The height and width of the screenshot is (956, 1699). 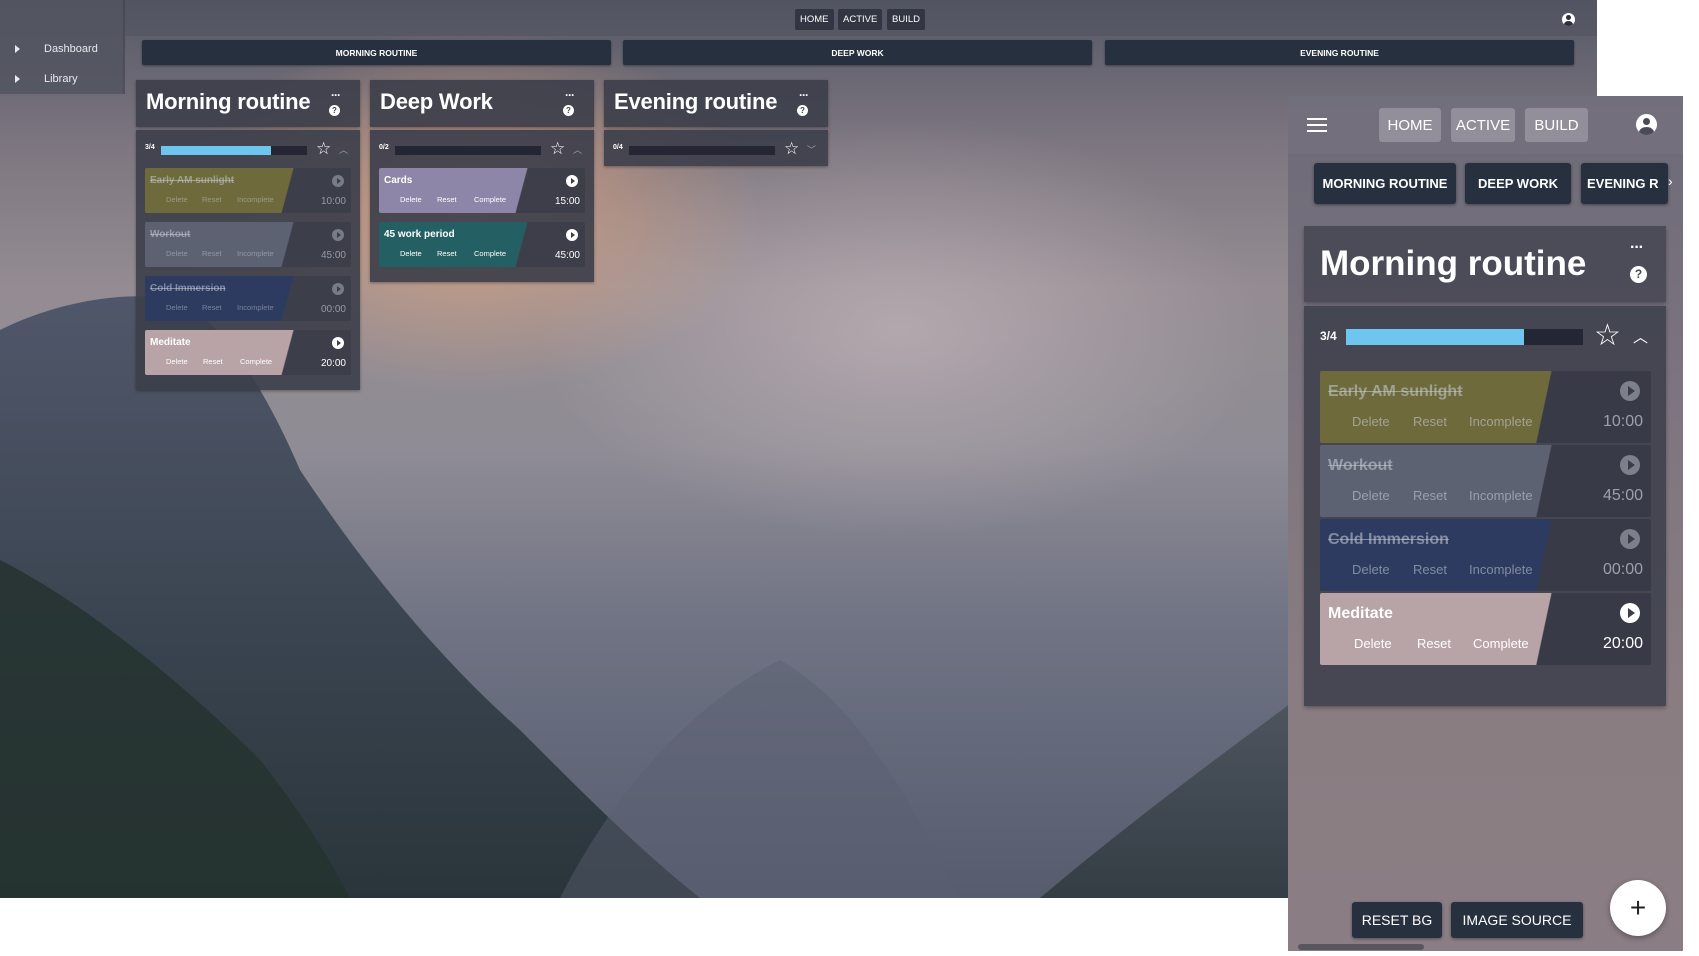 What do you see at coordinates (716, 148) in the screenshot?
I see `progress-row: 0/4 ☆ ﹀` at bounding box center [716, 148].